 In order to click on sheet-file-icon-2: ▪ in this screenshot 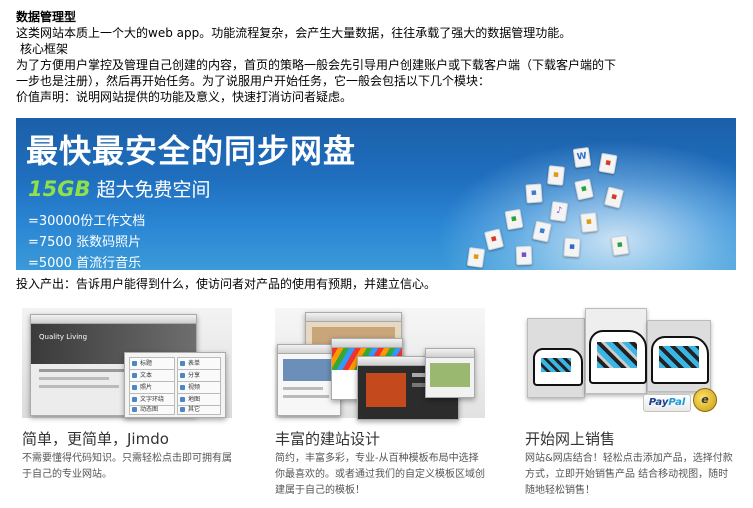, I will do `click(620, 245)`.